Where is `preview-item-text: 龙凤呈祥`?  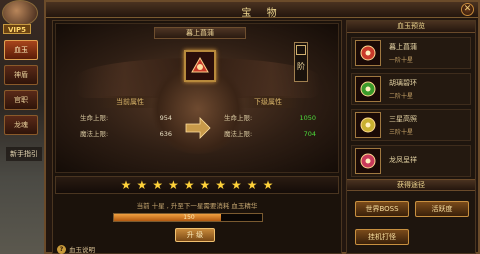 preview-item-text: 龙凤呈祥 is located at coordinates (403, 161).